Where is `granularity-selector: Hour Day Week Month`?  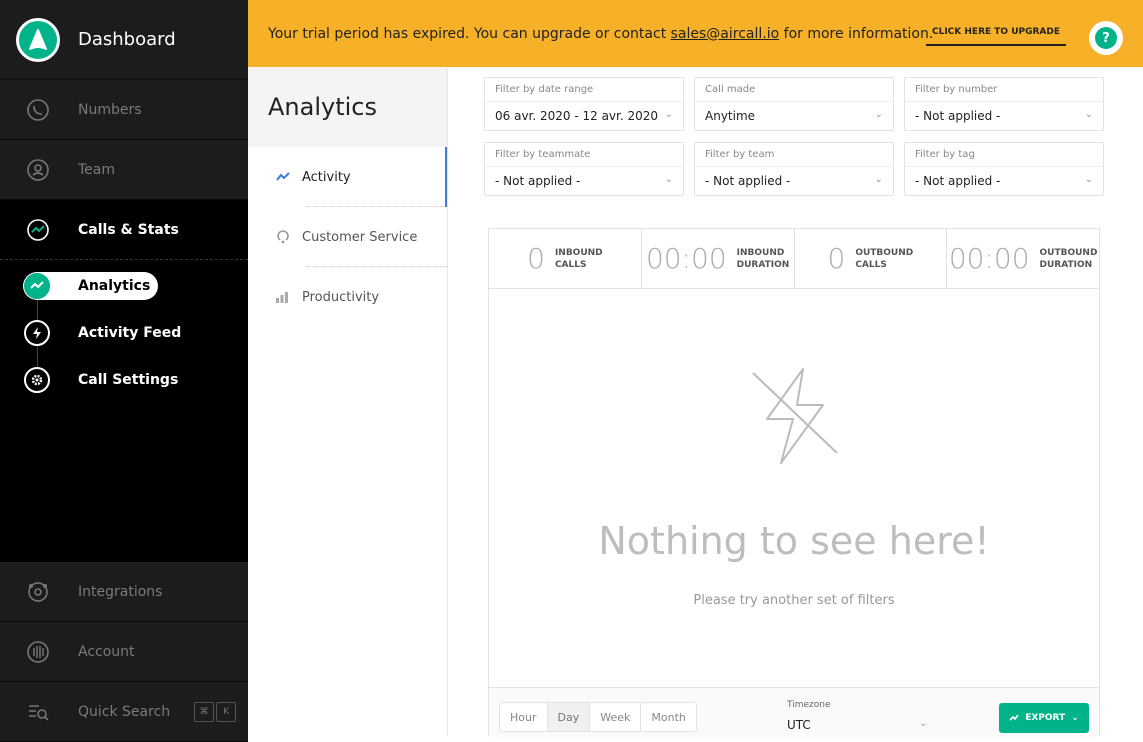
granularity-selector: Hour Day Week Month is located at coordinates (598, 717).